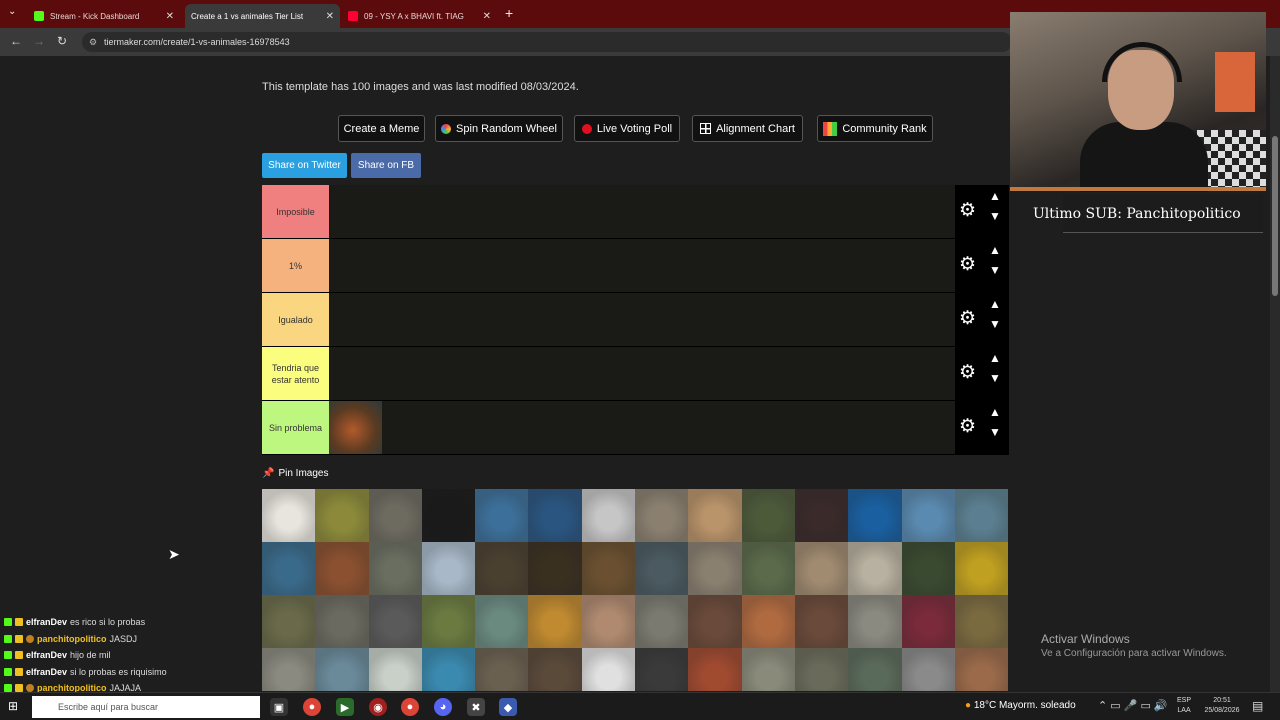  Describe the element at coordinates (16, 41) in the screenshot. I see `back-icon: ←` at that location.